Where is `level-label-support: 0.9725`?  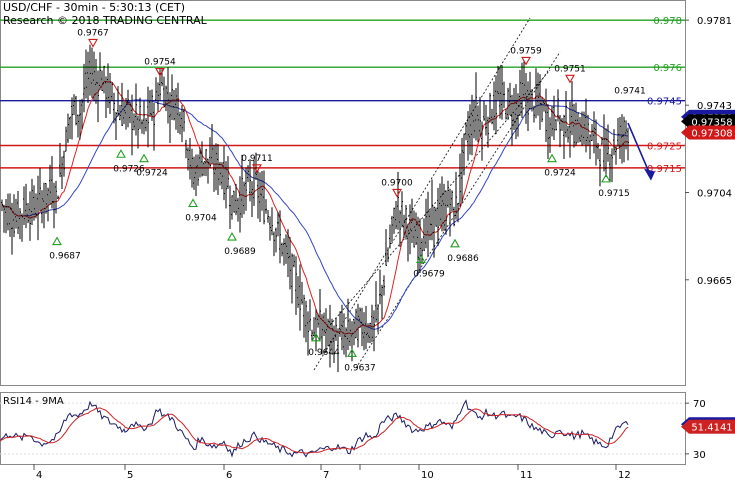
level-label-support: 0.9725 is located at coordinates (664, 146).